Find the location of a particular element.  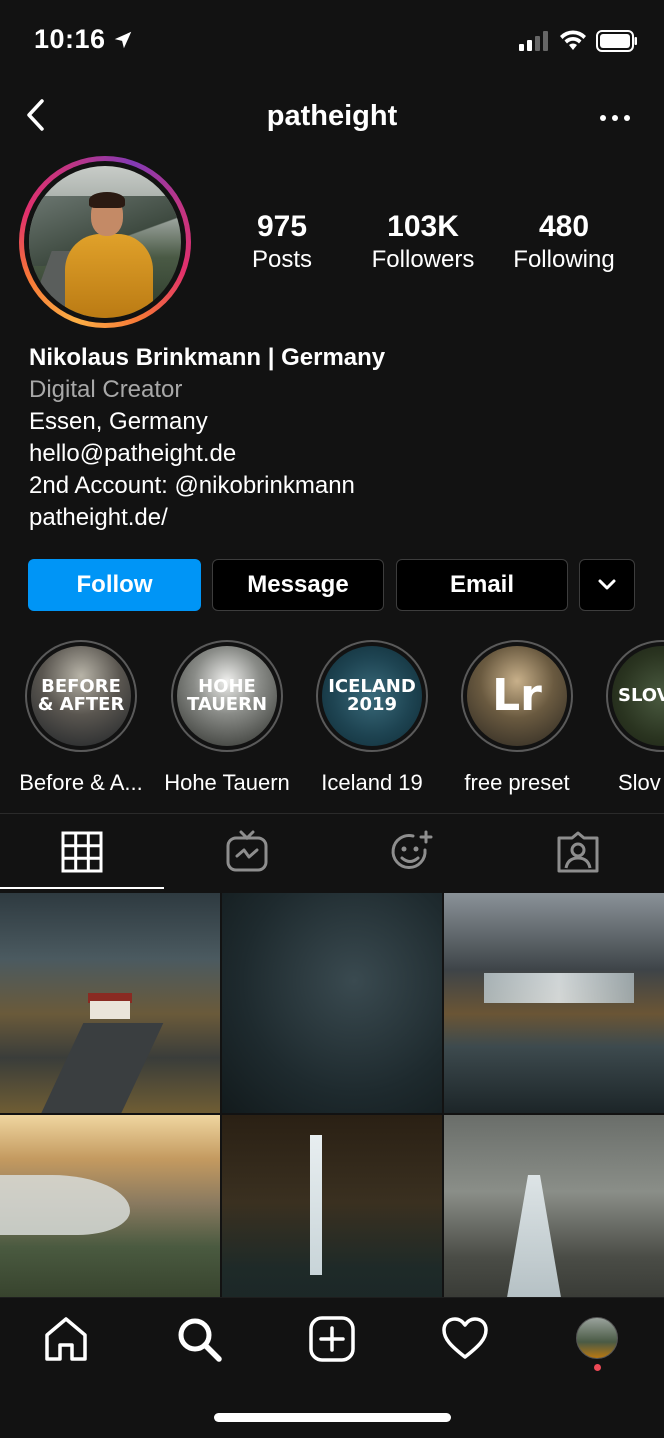

highlight-hohe-tauern: HOHE TAUERN Hohe Tauern is located at coordinates (227, 718).